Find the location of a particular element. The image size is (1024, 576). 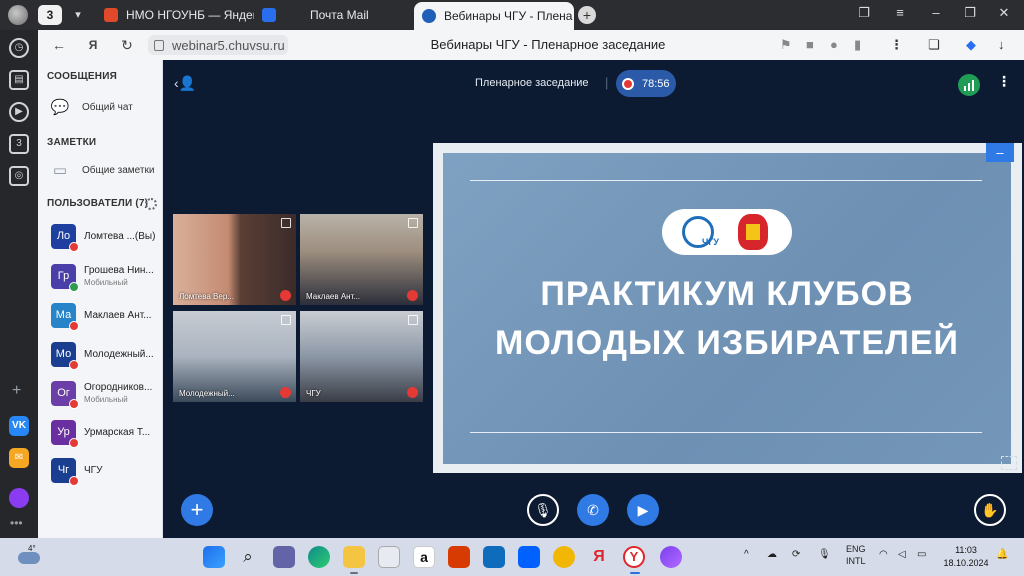

url-field: webinar5.chuvsu.ru is located at coordinates (218, 45).